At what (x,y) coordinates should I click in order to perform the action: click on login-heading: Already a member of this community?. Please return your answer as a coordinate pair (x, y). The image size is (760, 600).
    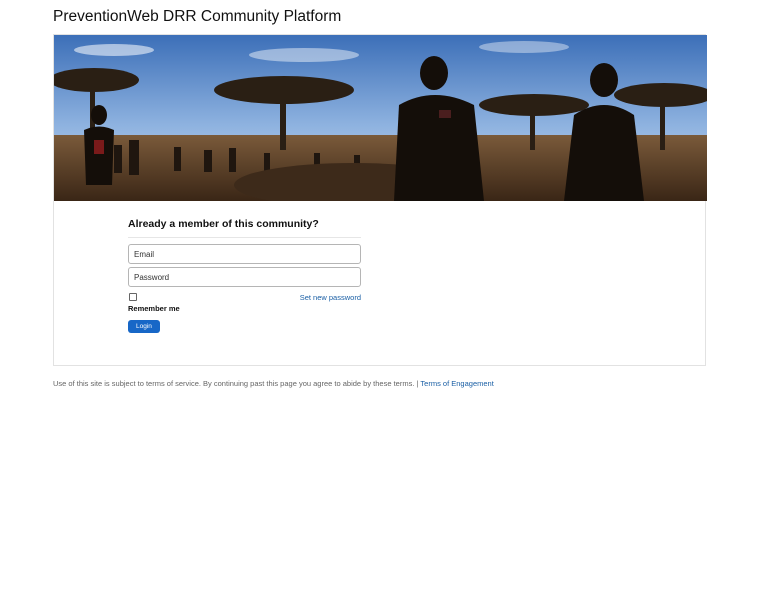
    Looking at the image, I should click on (244, 227).